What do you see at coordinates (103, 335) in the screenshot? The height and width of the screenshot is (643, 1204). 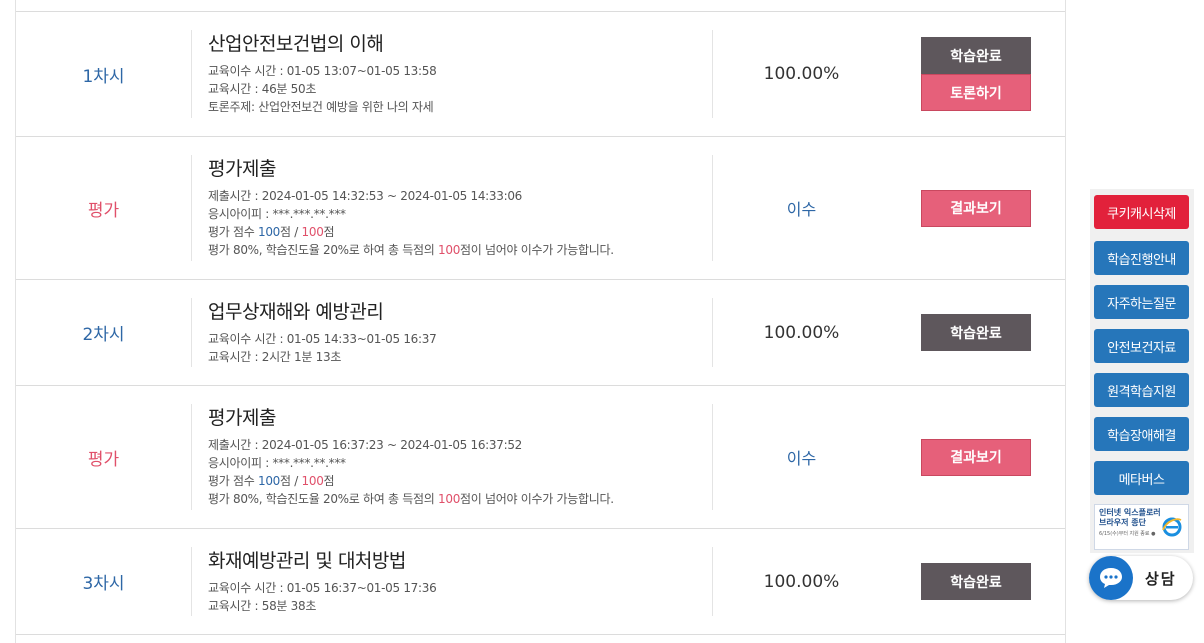 I see `session-label: 2차시` at bounding box center [103, 335].